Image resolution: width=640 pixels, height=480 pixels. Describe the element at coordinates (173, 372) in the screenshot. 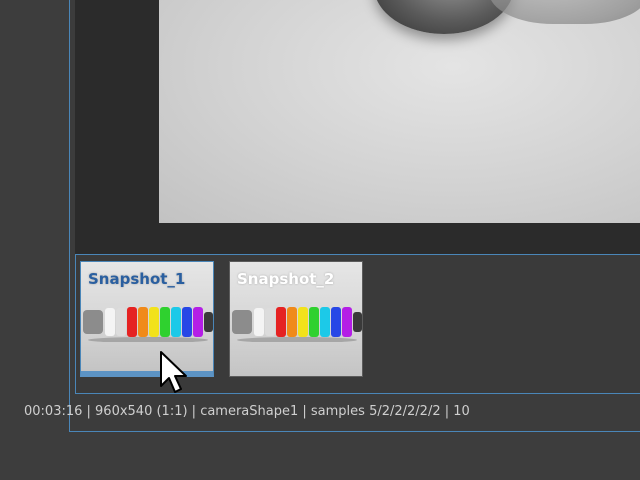

I see `mouse-pointer-icon` at that location.